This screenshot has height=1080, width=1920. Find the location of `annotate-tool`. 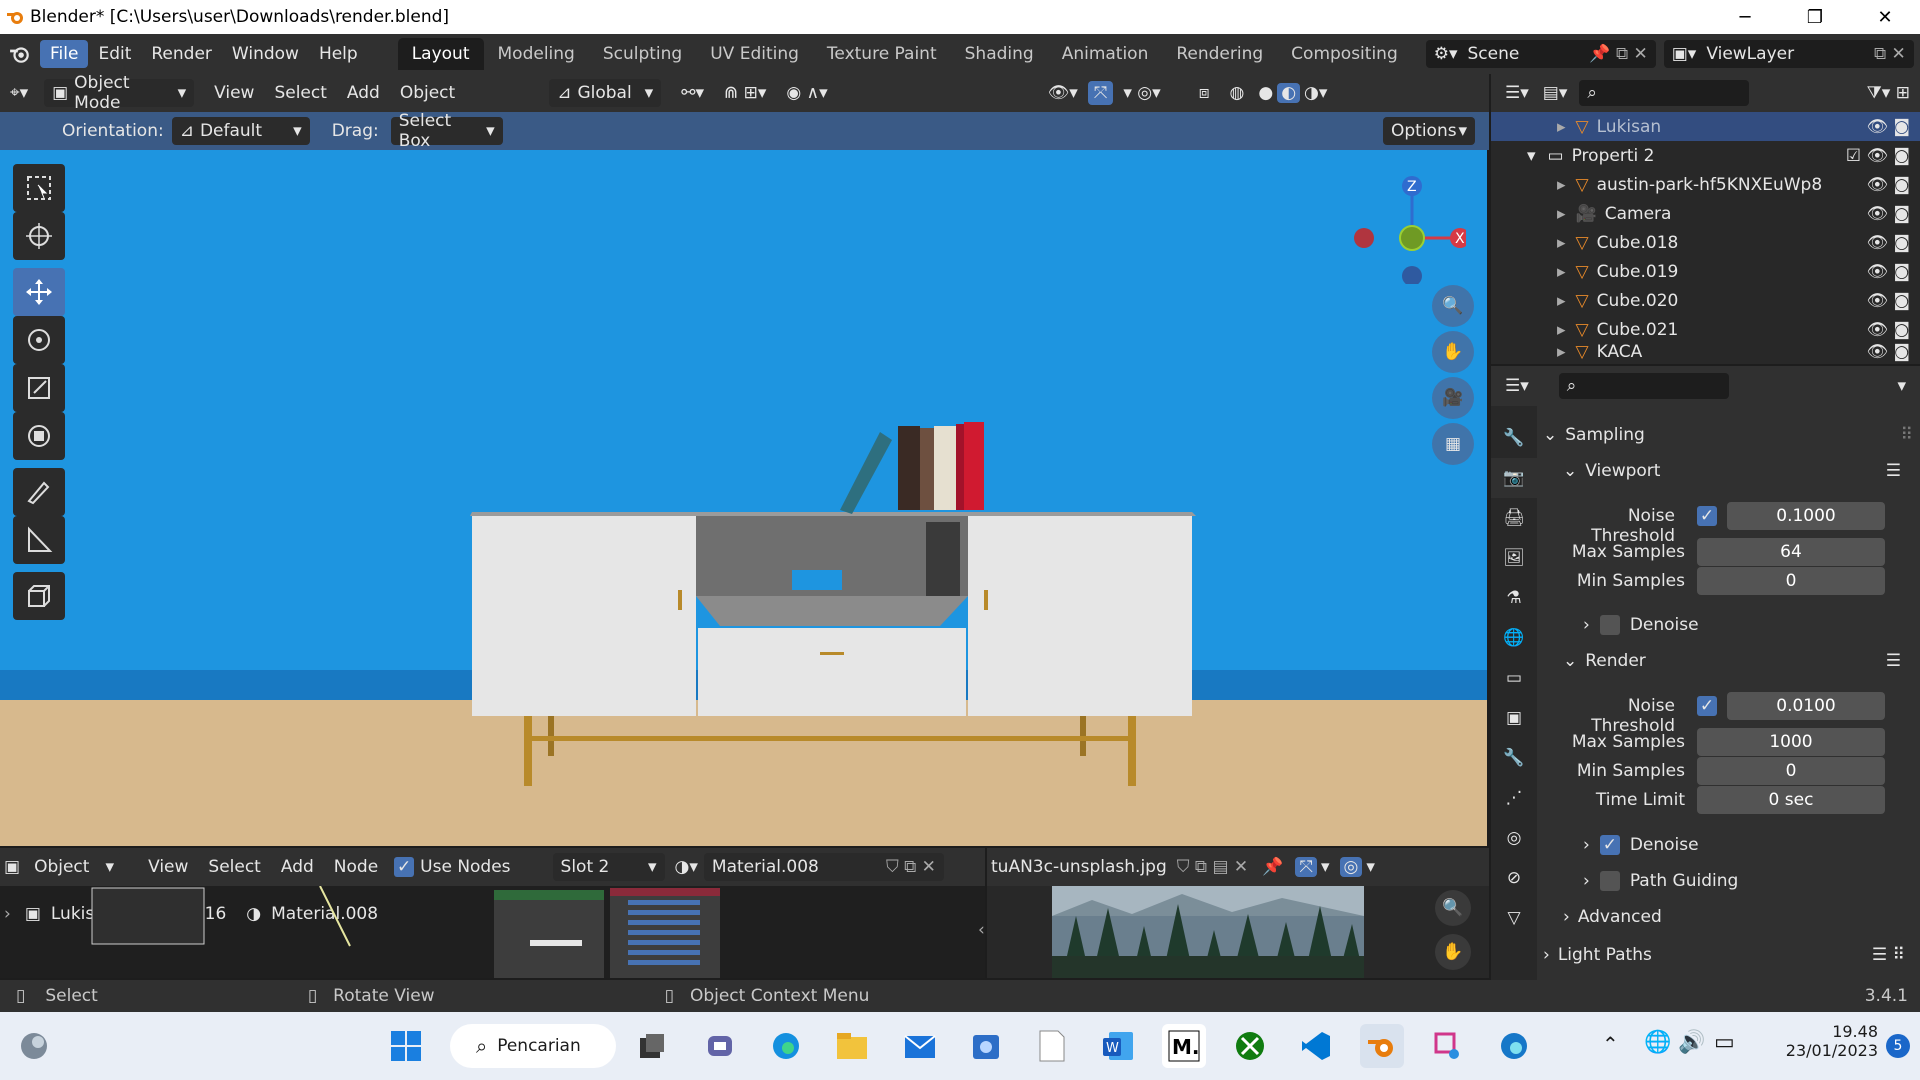

annotate-tool is located at coordinates (39, 492).